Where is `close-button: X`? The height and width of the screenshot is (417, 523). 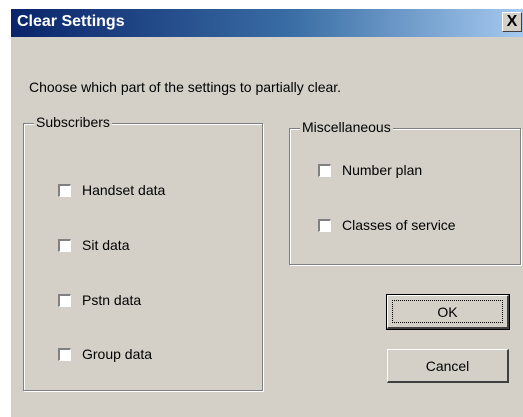 close-button: X is located at coordinates (512, 22).